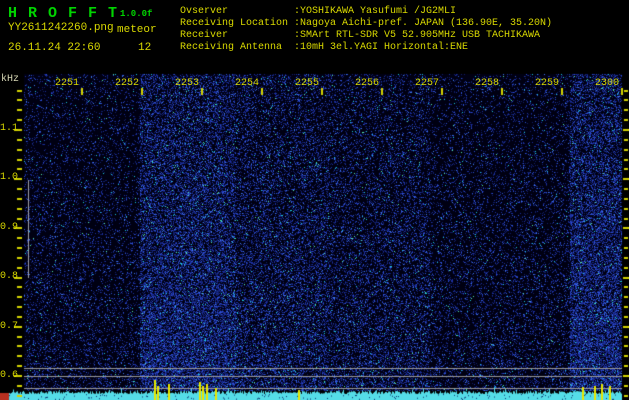 This screenshot has height=400, width=629. Describe the element at coordinates (547, 83) in the screenshot. I see `time-tick-label: 2259` at that location.